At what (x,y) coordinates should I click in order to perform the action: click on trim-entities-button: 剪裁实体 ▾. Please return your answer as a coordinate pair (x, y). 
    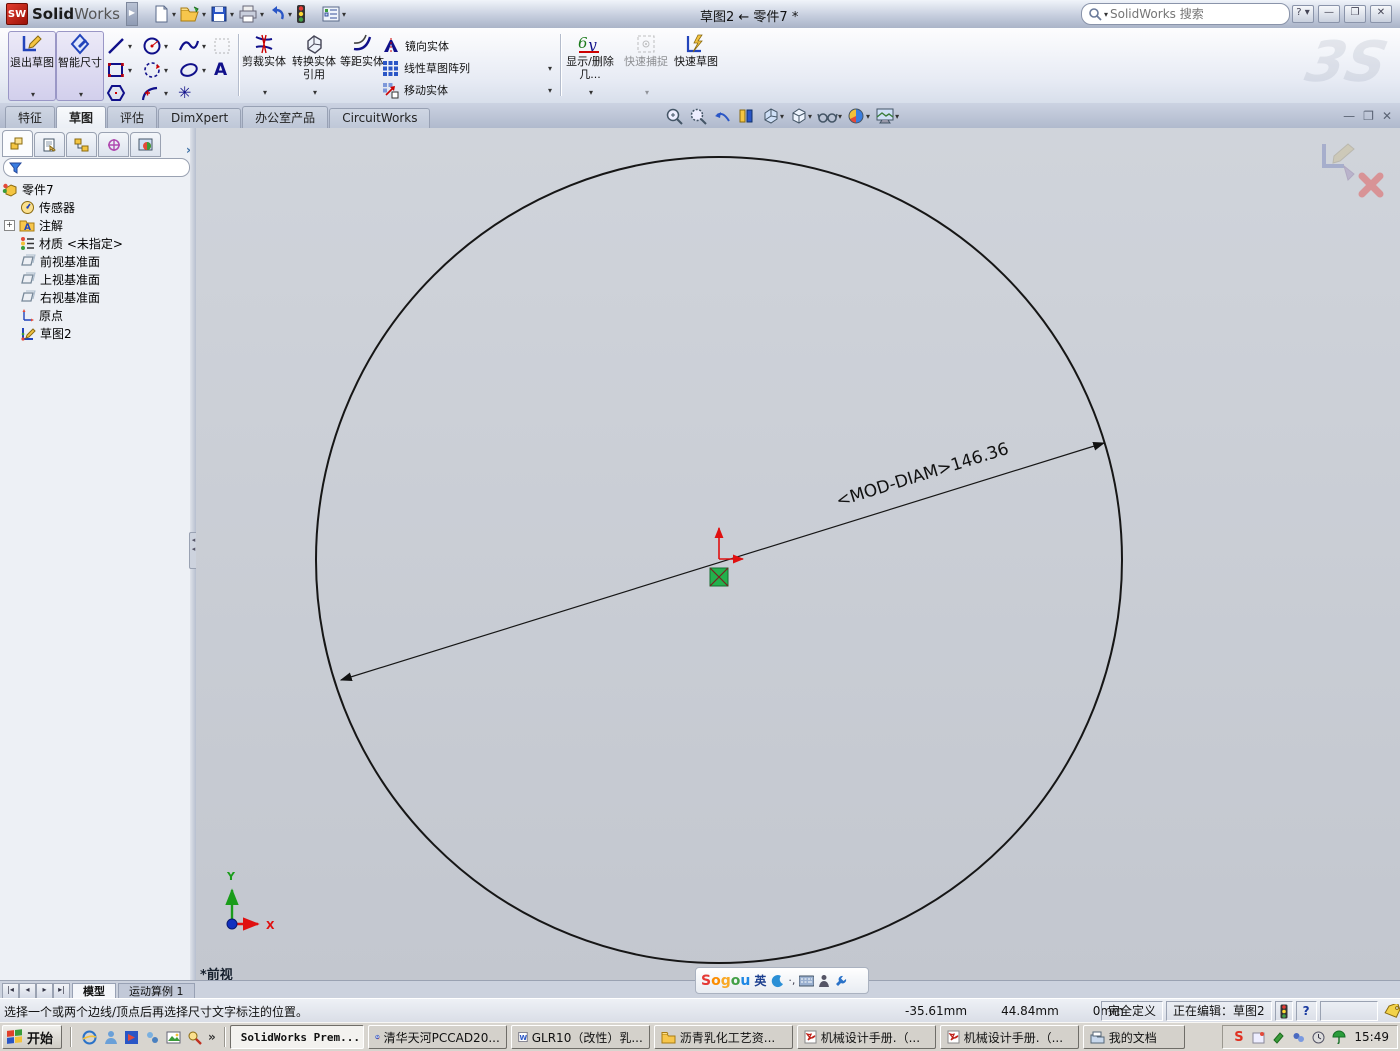
    Looking at the image, I should click on (264, 65).